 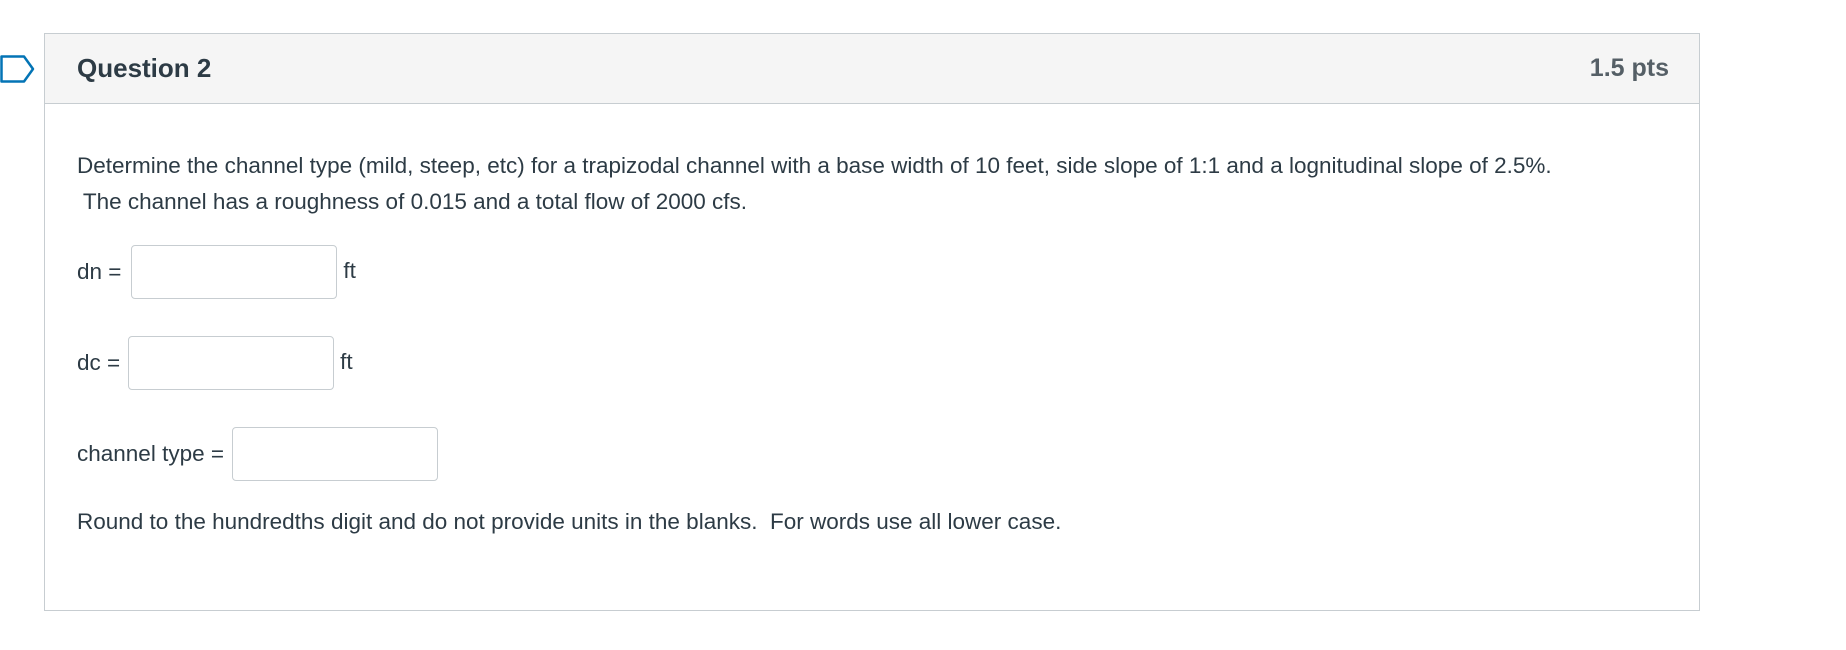 I want to click on dc-input, so click(x=231, y=363).